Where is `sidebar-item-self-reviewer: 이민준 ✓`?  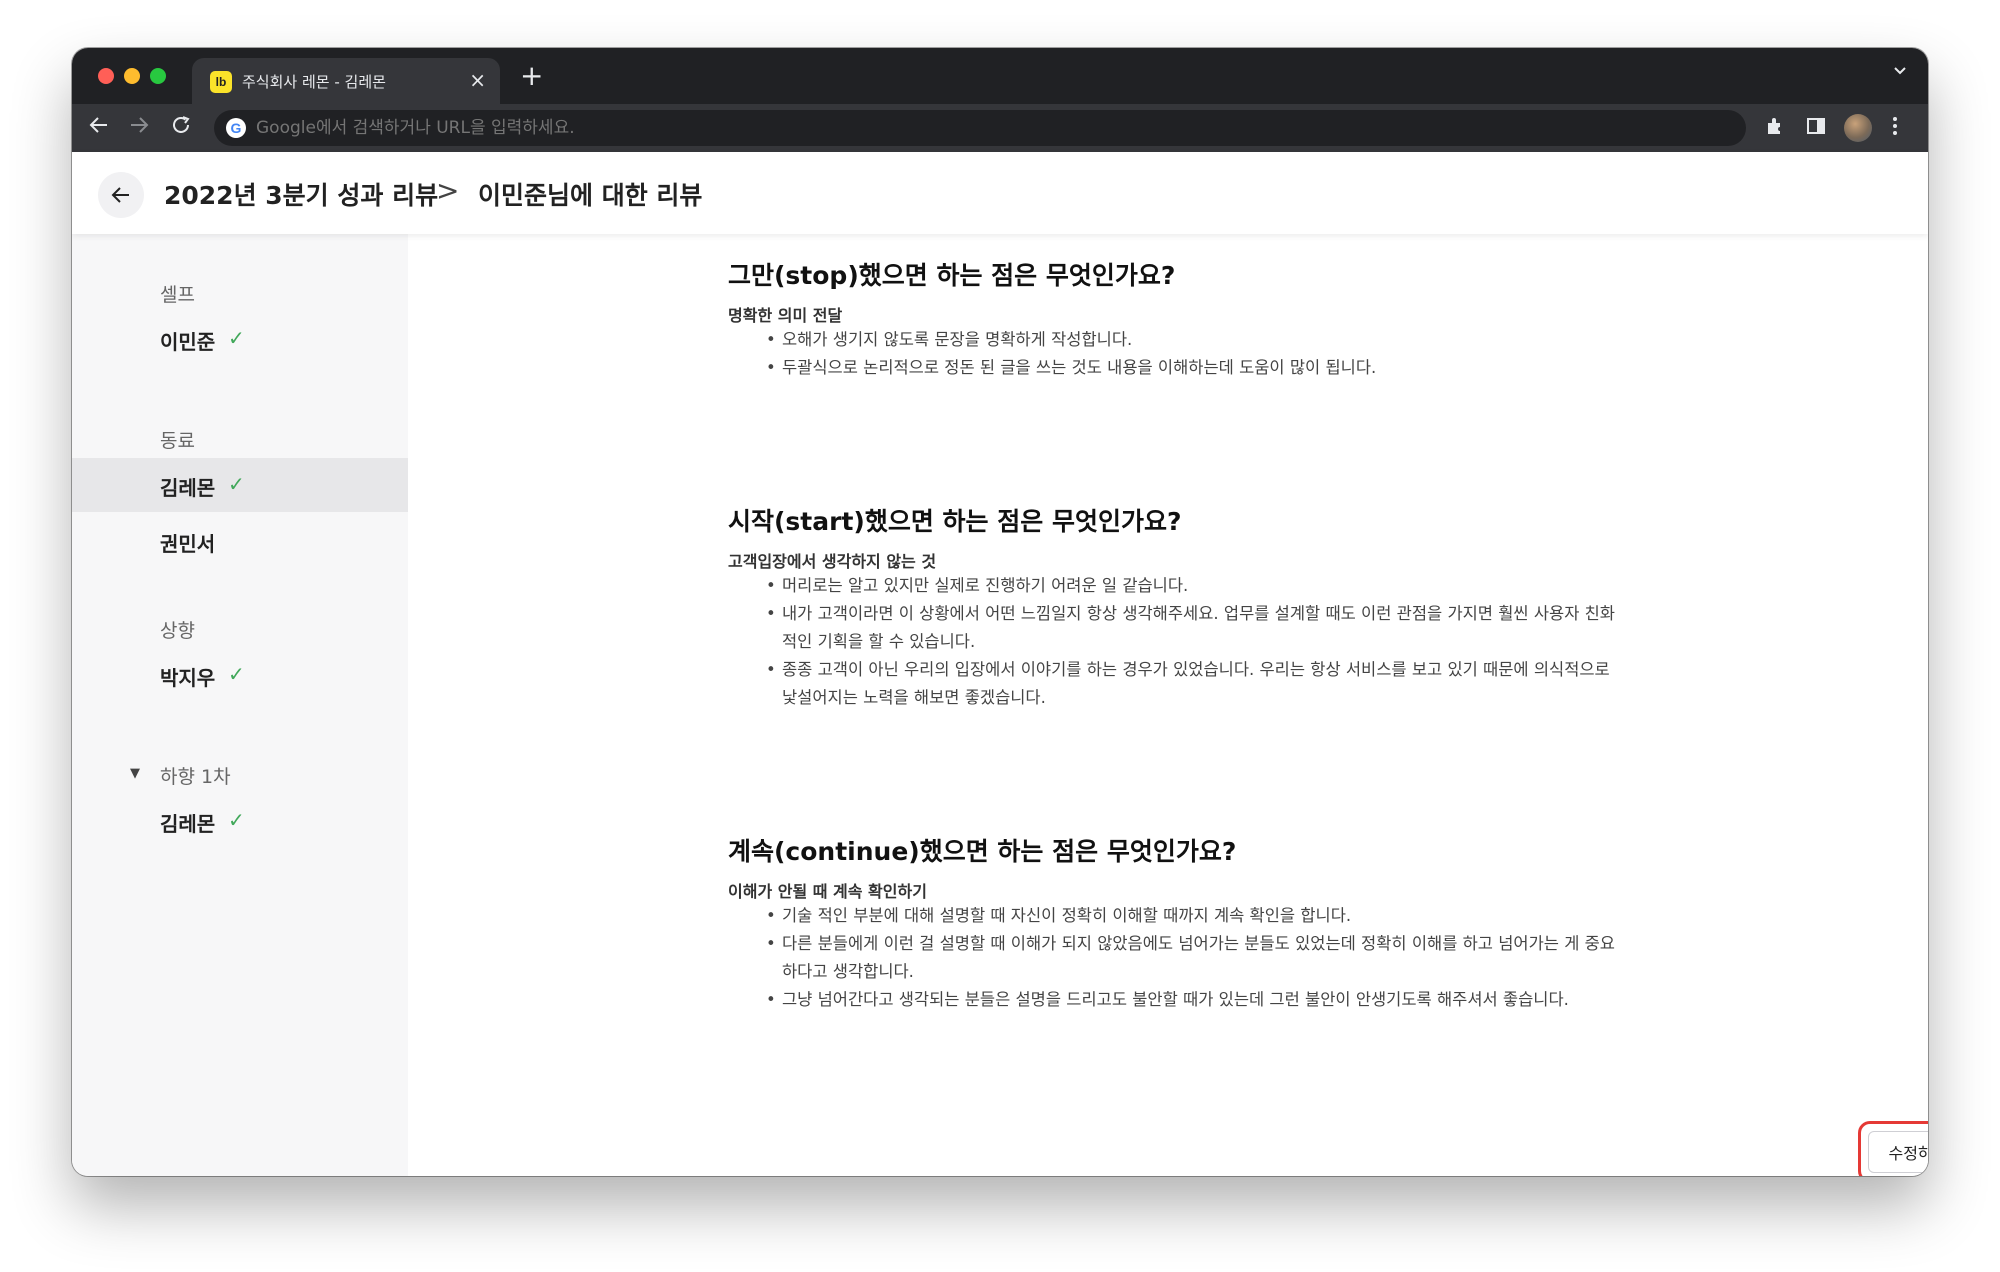
sidebar-item-self-reviewer: 이민준 ✓ is located at coordinates (240, 339).